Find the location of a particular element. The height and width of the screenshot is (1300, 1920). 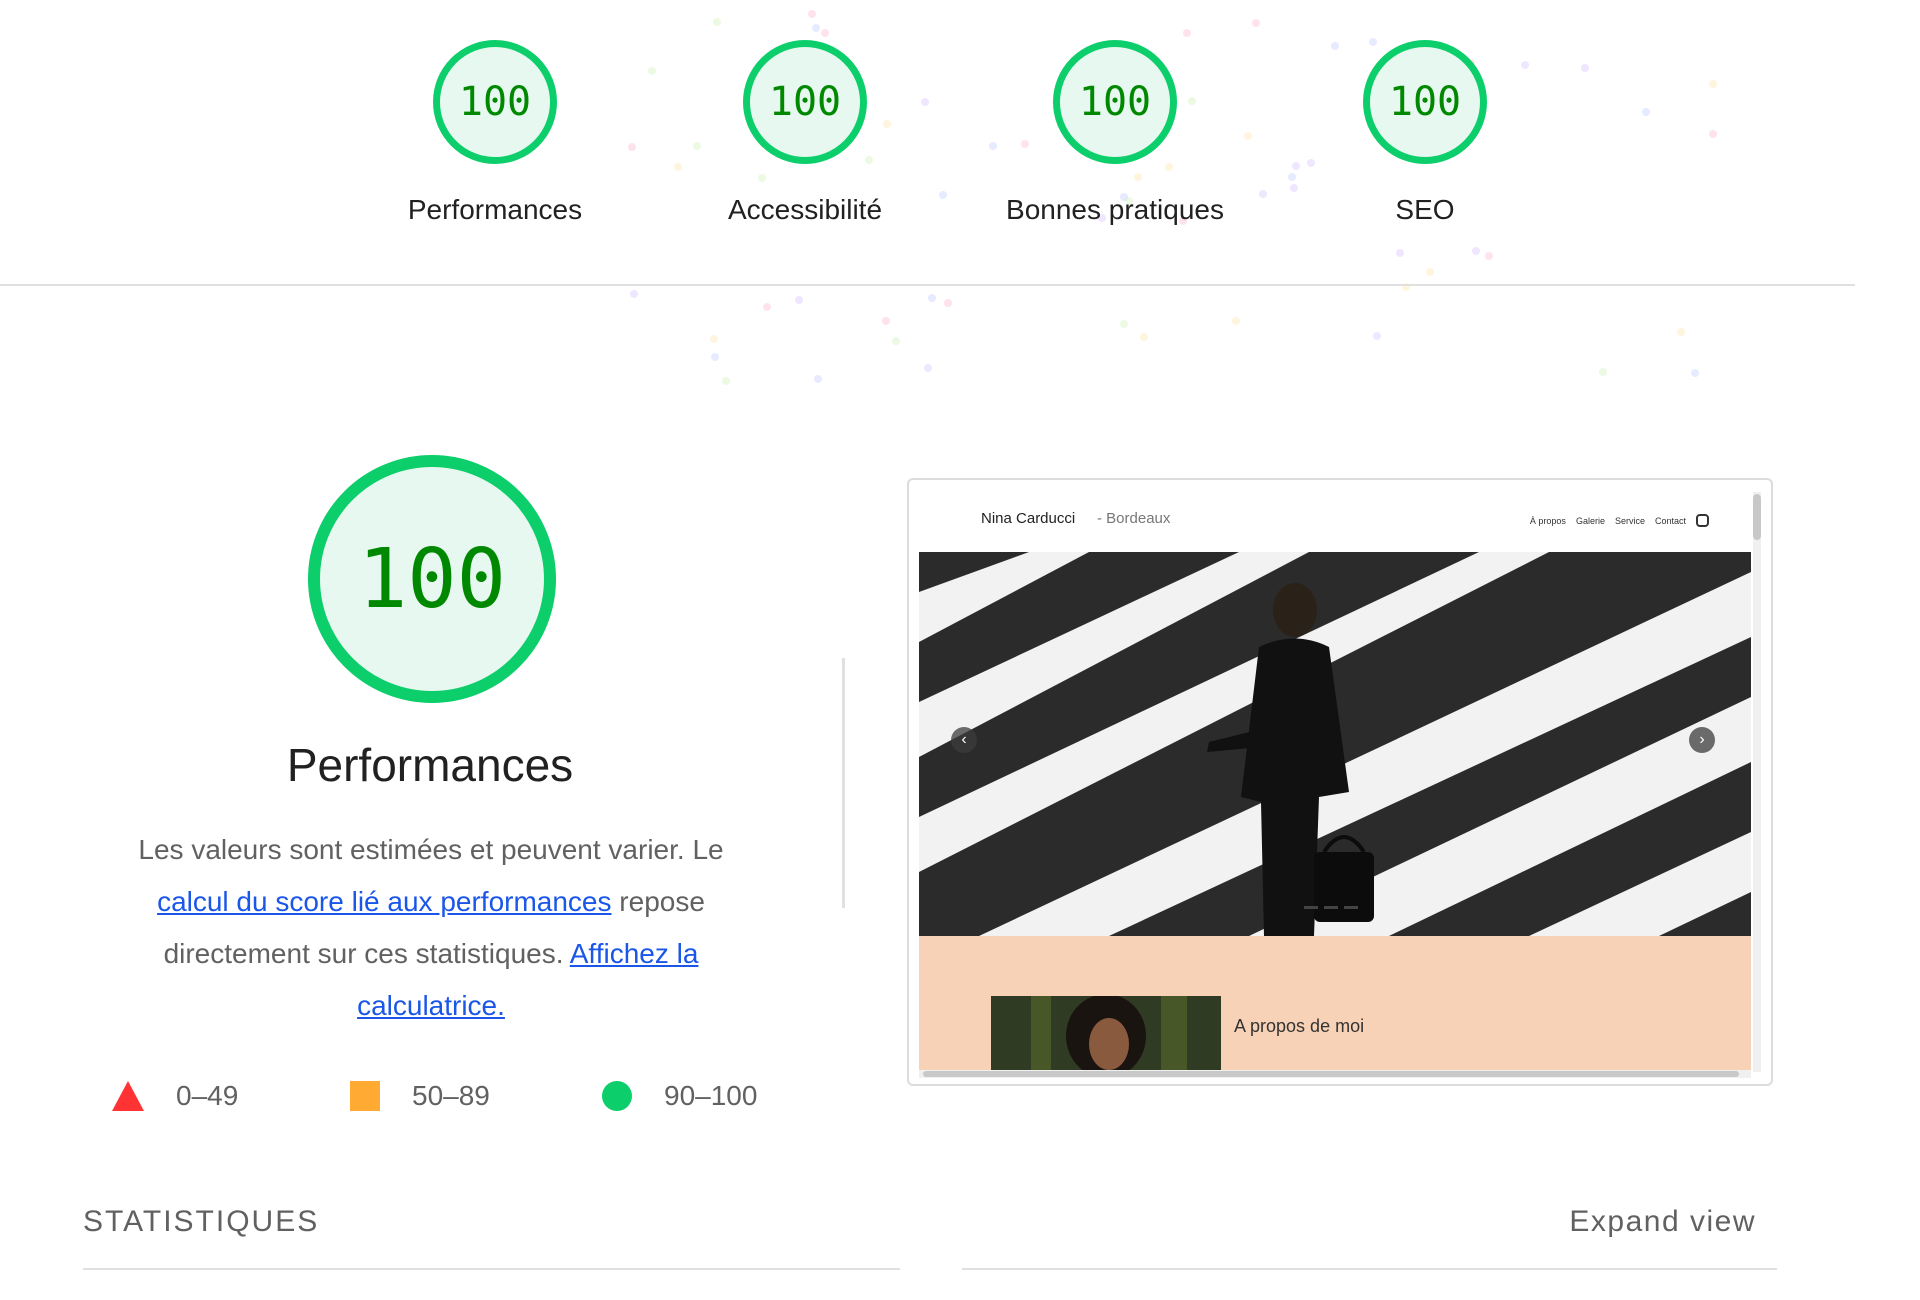

performance-gauge-large: 100 is located at coordinates (432, 579).